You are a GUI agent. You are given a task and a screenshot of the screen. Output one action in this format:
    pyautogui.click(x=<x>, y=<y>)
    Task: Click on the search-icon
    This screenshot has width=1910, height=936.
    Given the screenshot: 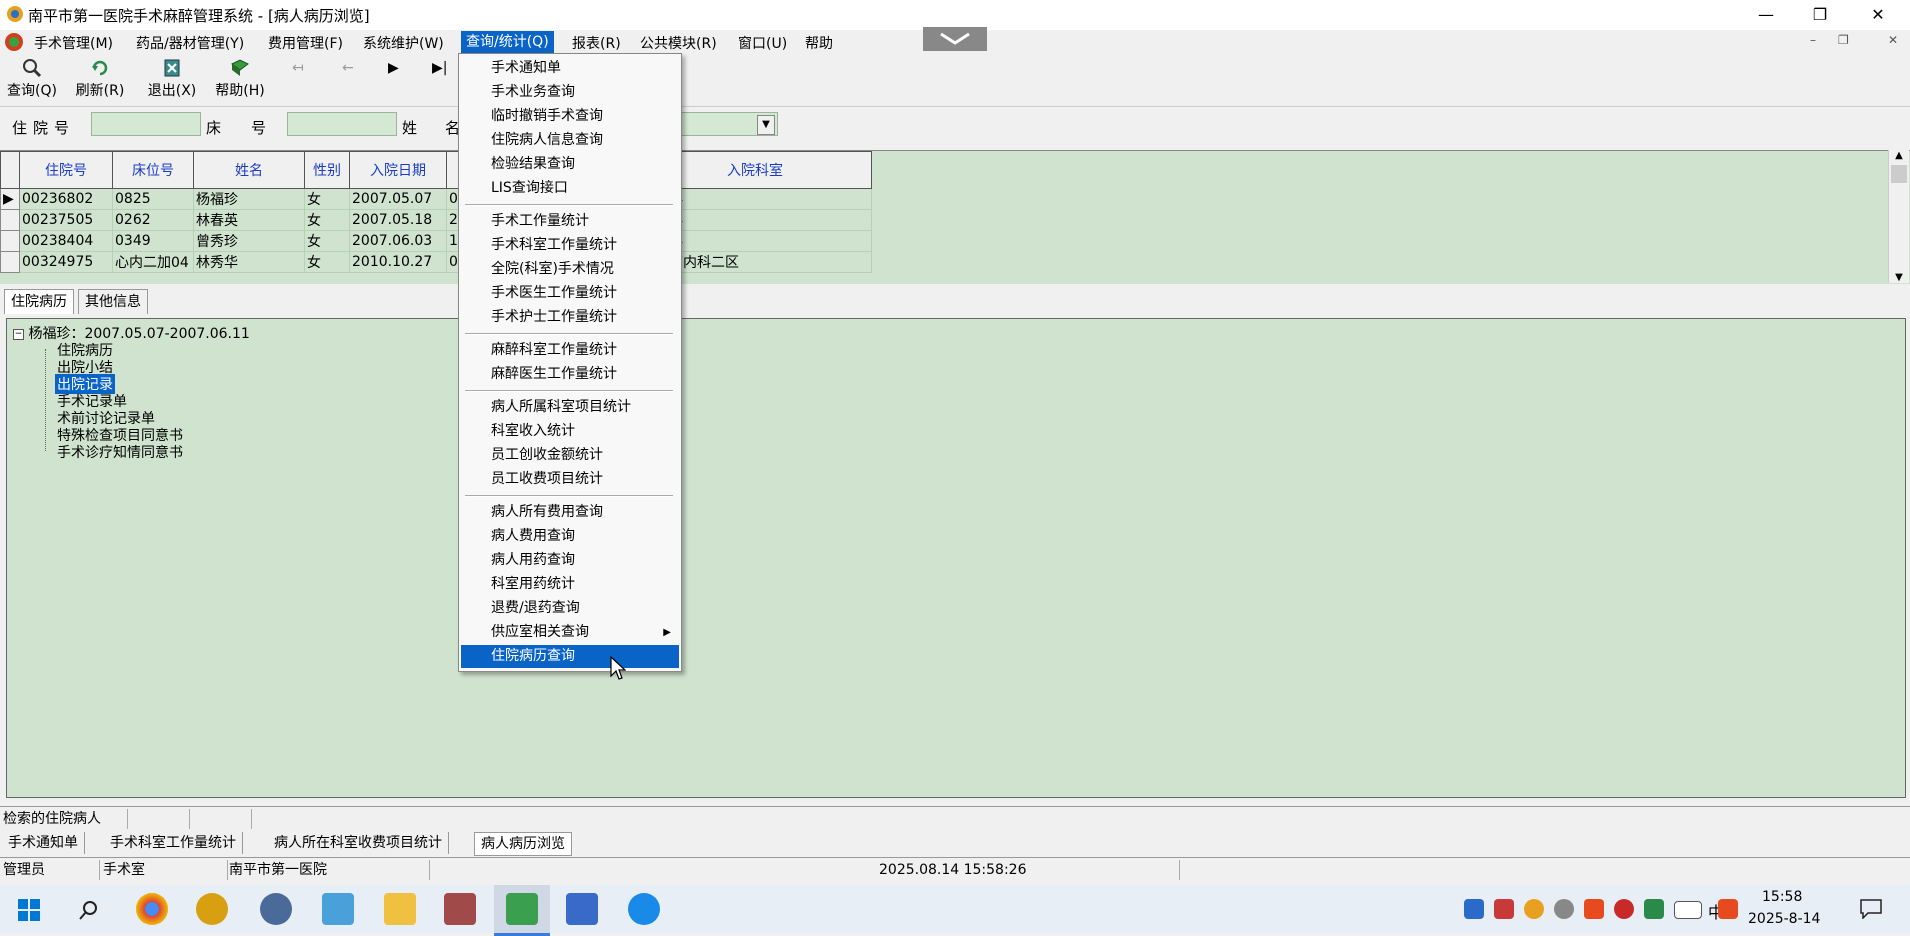 What is the action you would take?
    pyautogui.click(x=89, y=910)
    